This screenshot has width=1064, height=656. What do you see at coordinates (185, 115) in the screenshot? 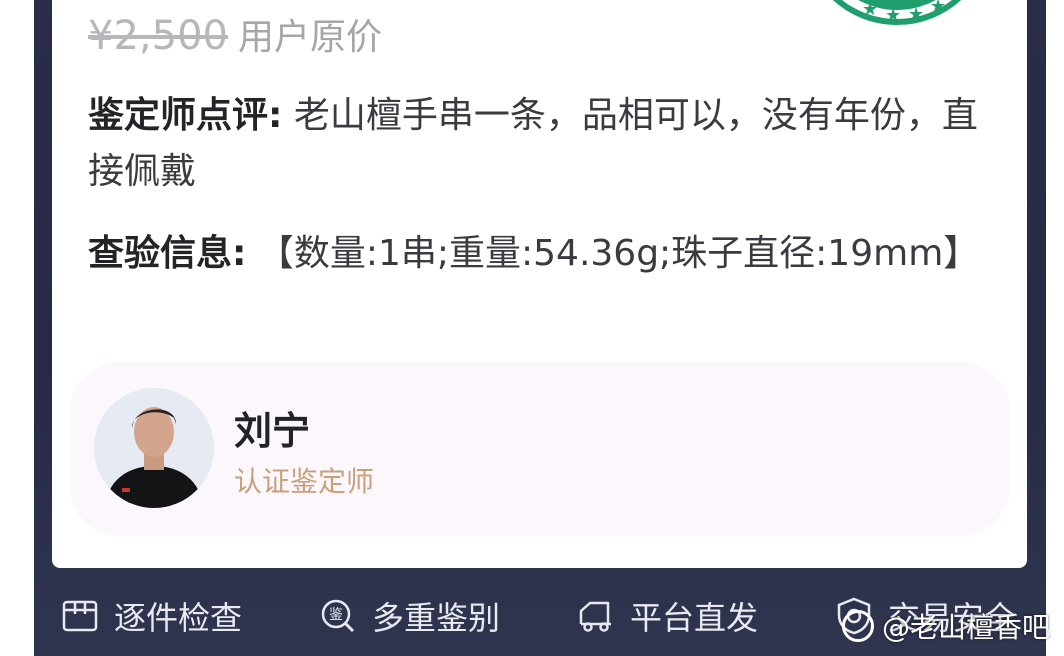
I see `appraiser-review-label: 鉴定师点评:` at bounding box center [185, 115].